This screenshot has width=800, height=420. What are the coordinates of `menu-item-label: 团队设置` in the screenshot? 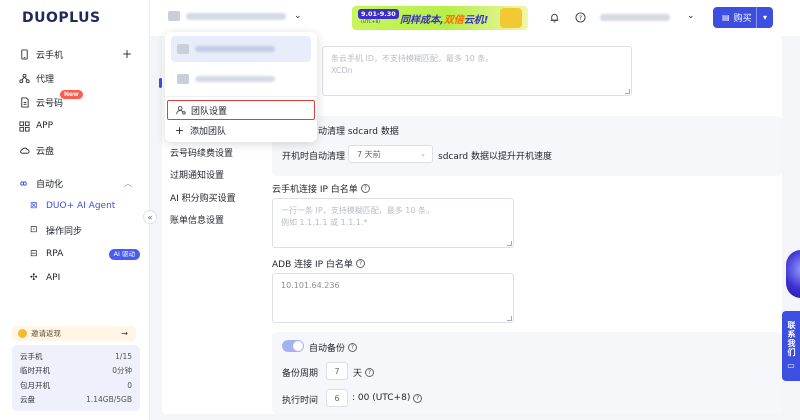 It's located at (209, 111).